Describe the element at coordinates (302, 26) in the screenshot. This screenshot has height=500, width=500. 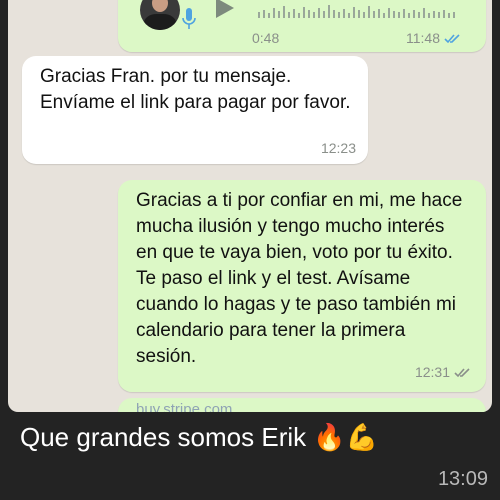
I see `voice-message-bubble: 0:48 11:48` at that location.